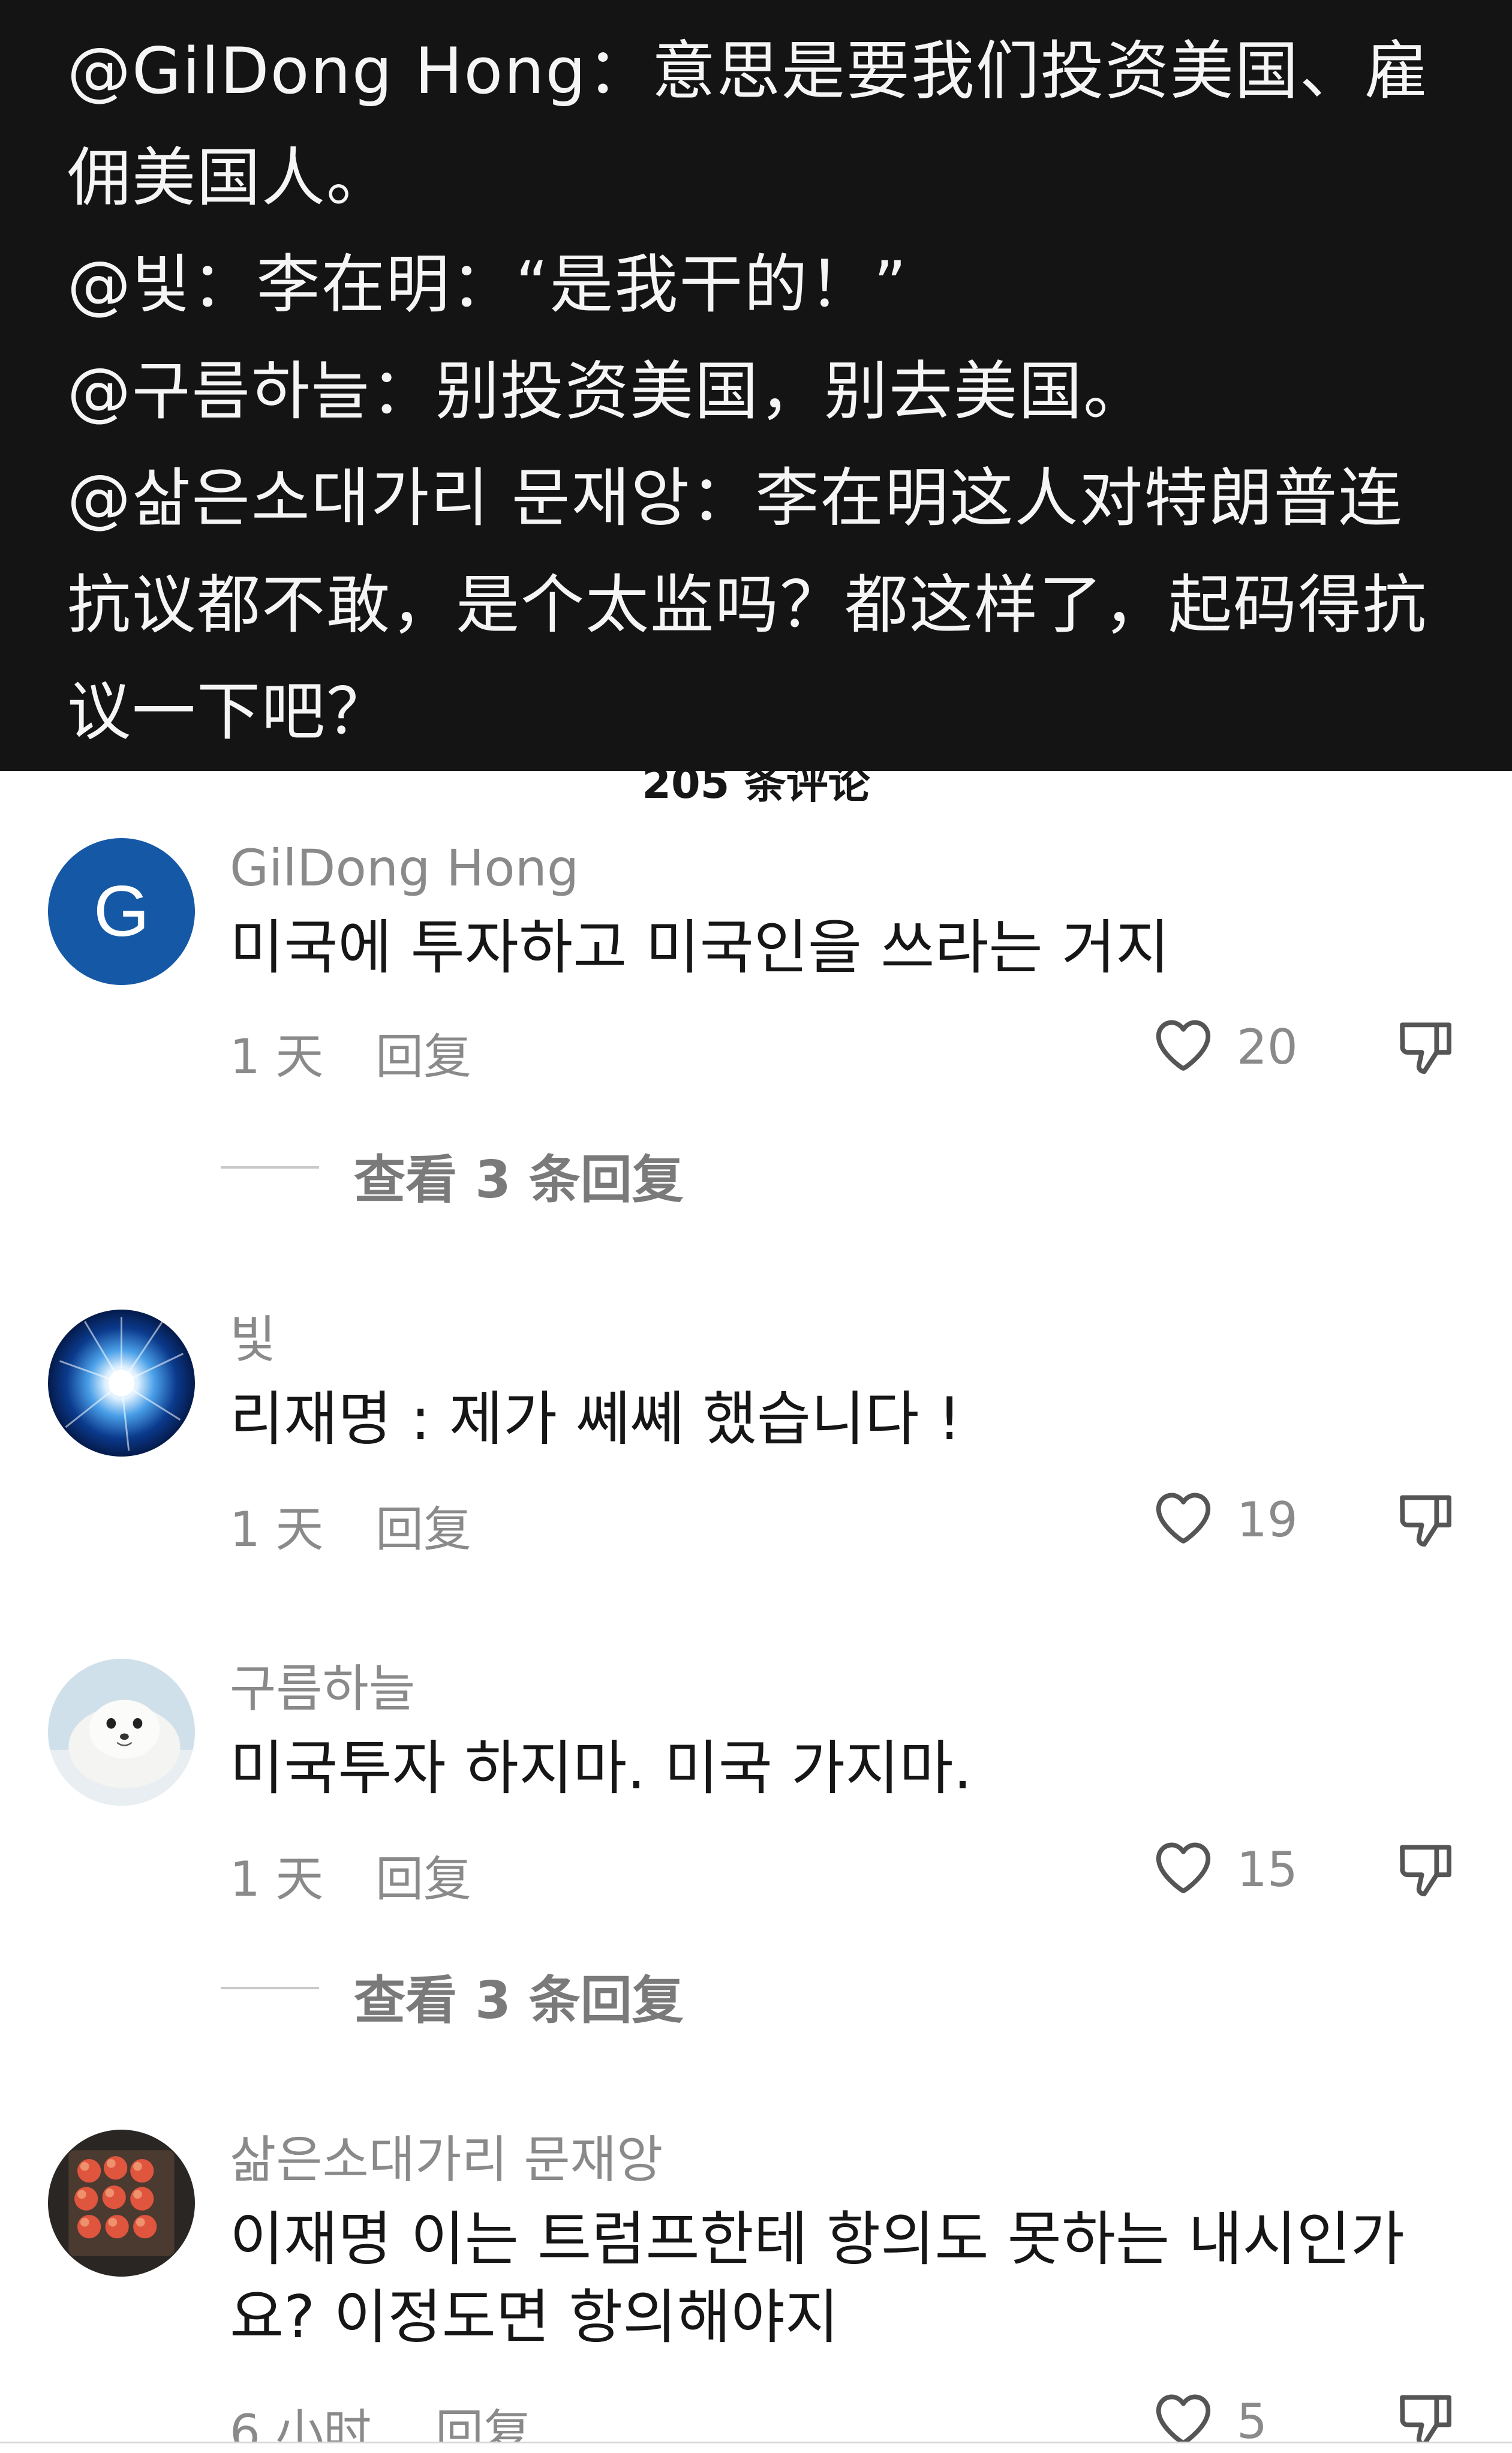 The image size is (1512, 2453). I want to click on comment-text: 미국투자 하지마. 미국 가지마., so click(601, 1769).